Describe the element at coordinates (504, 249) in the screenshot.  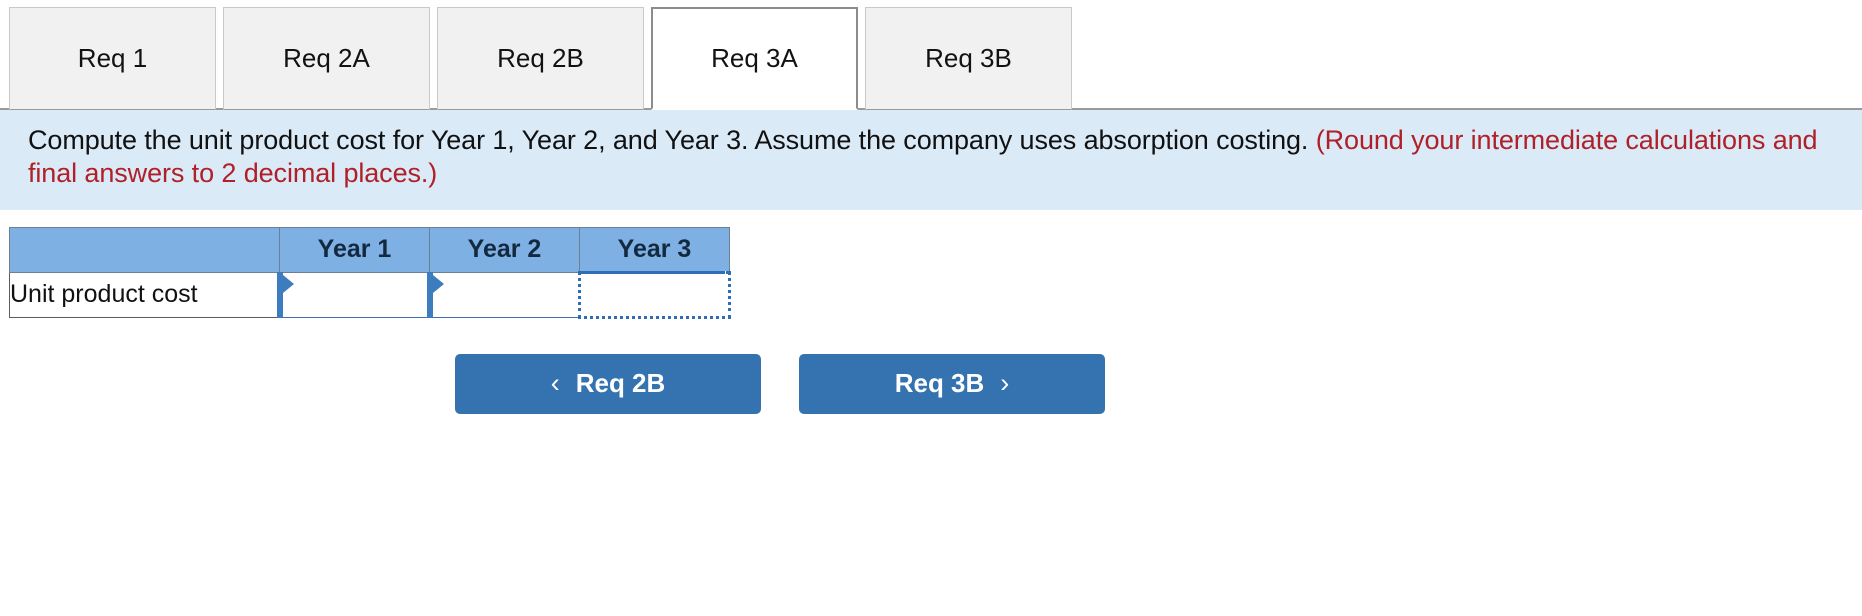
I see `header-cell-year-2: Year 2` at that location.